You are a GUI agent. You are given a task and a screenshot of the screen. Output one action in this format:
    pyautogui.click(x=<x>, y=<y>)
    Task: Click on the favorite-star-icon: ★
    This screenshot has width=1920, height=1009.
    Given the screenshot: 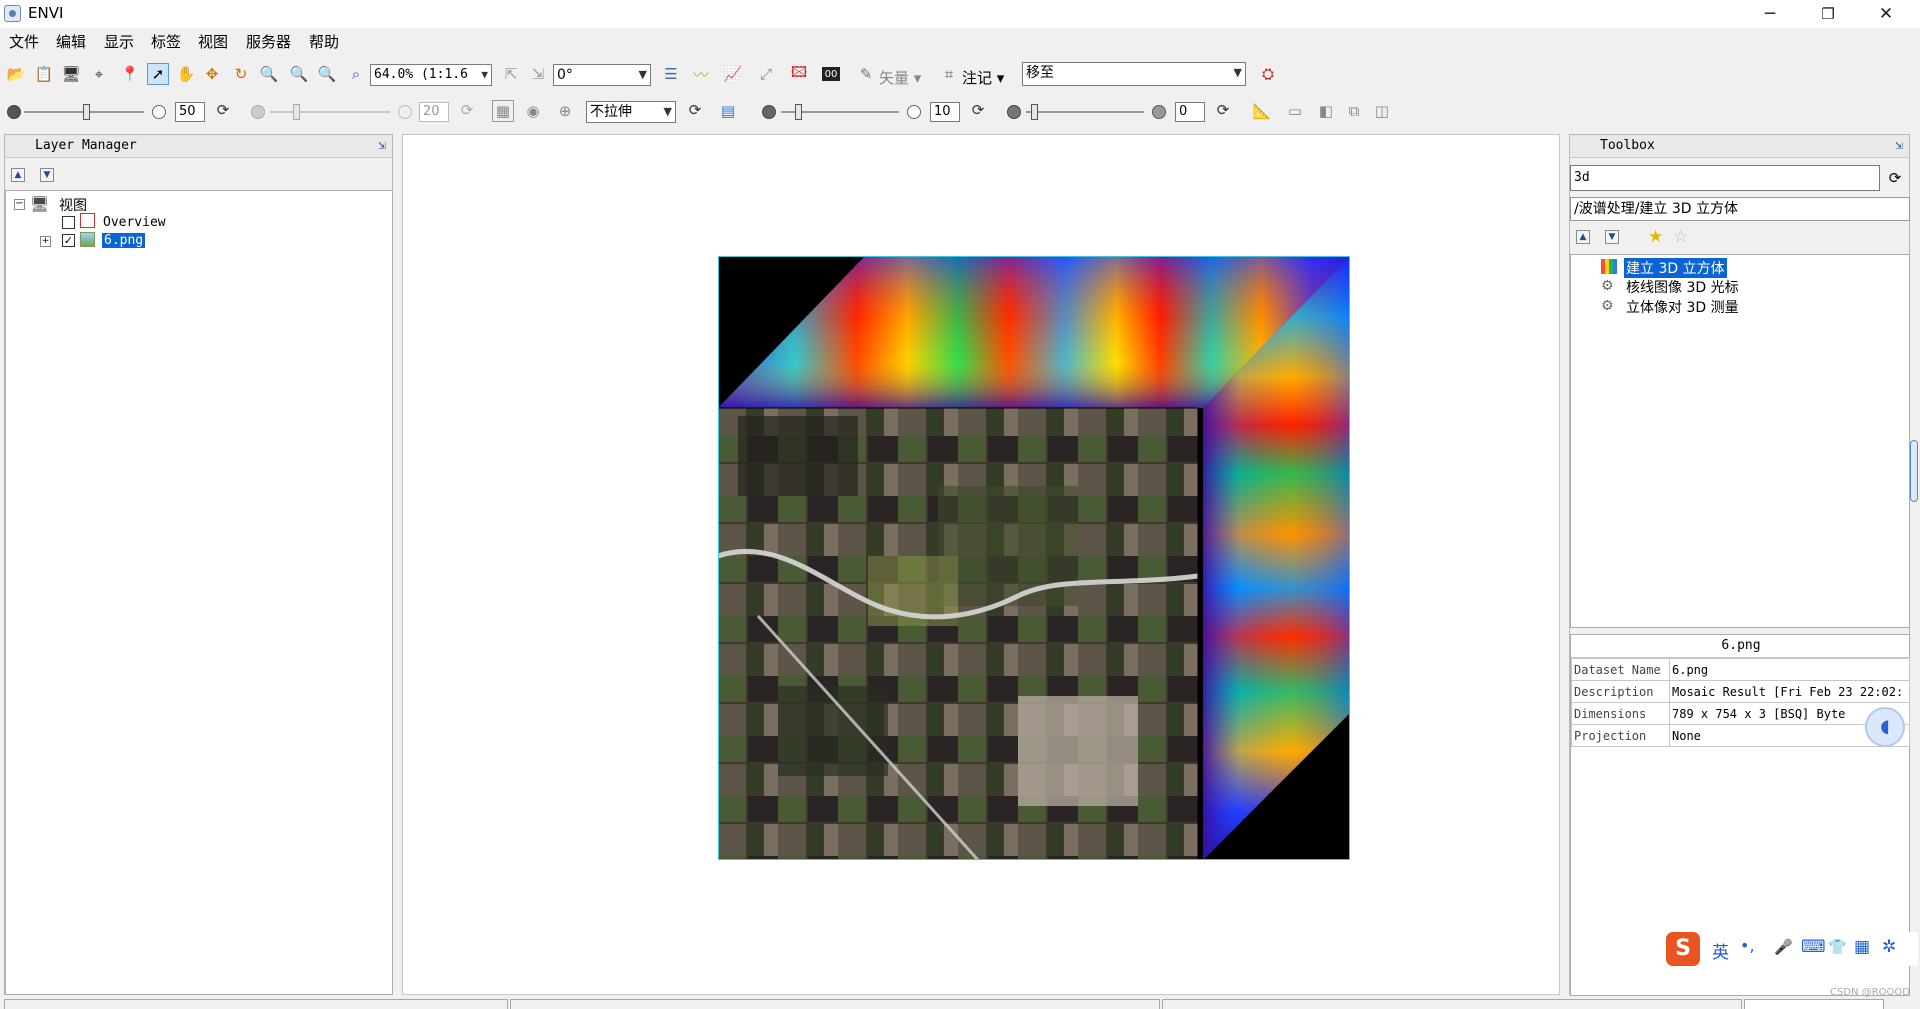 What is the action you would take?
    pyautogui.click(x=1655, y=237)
    